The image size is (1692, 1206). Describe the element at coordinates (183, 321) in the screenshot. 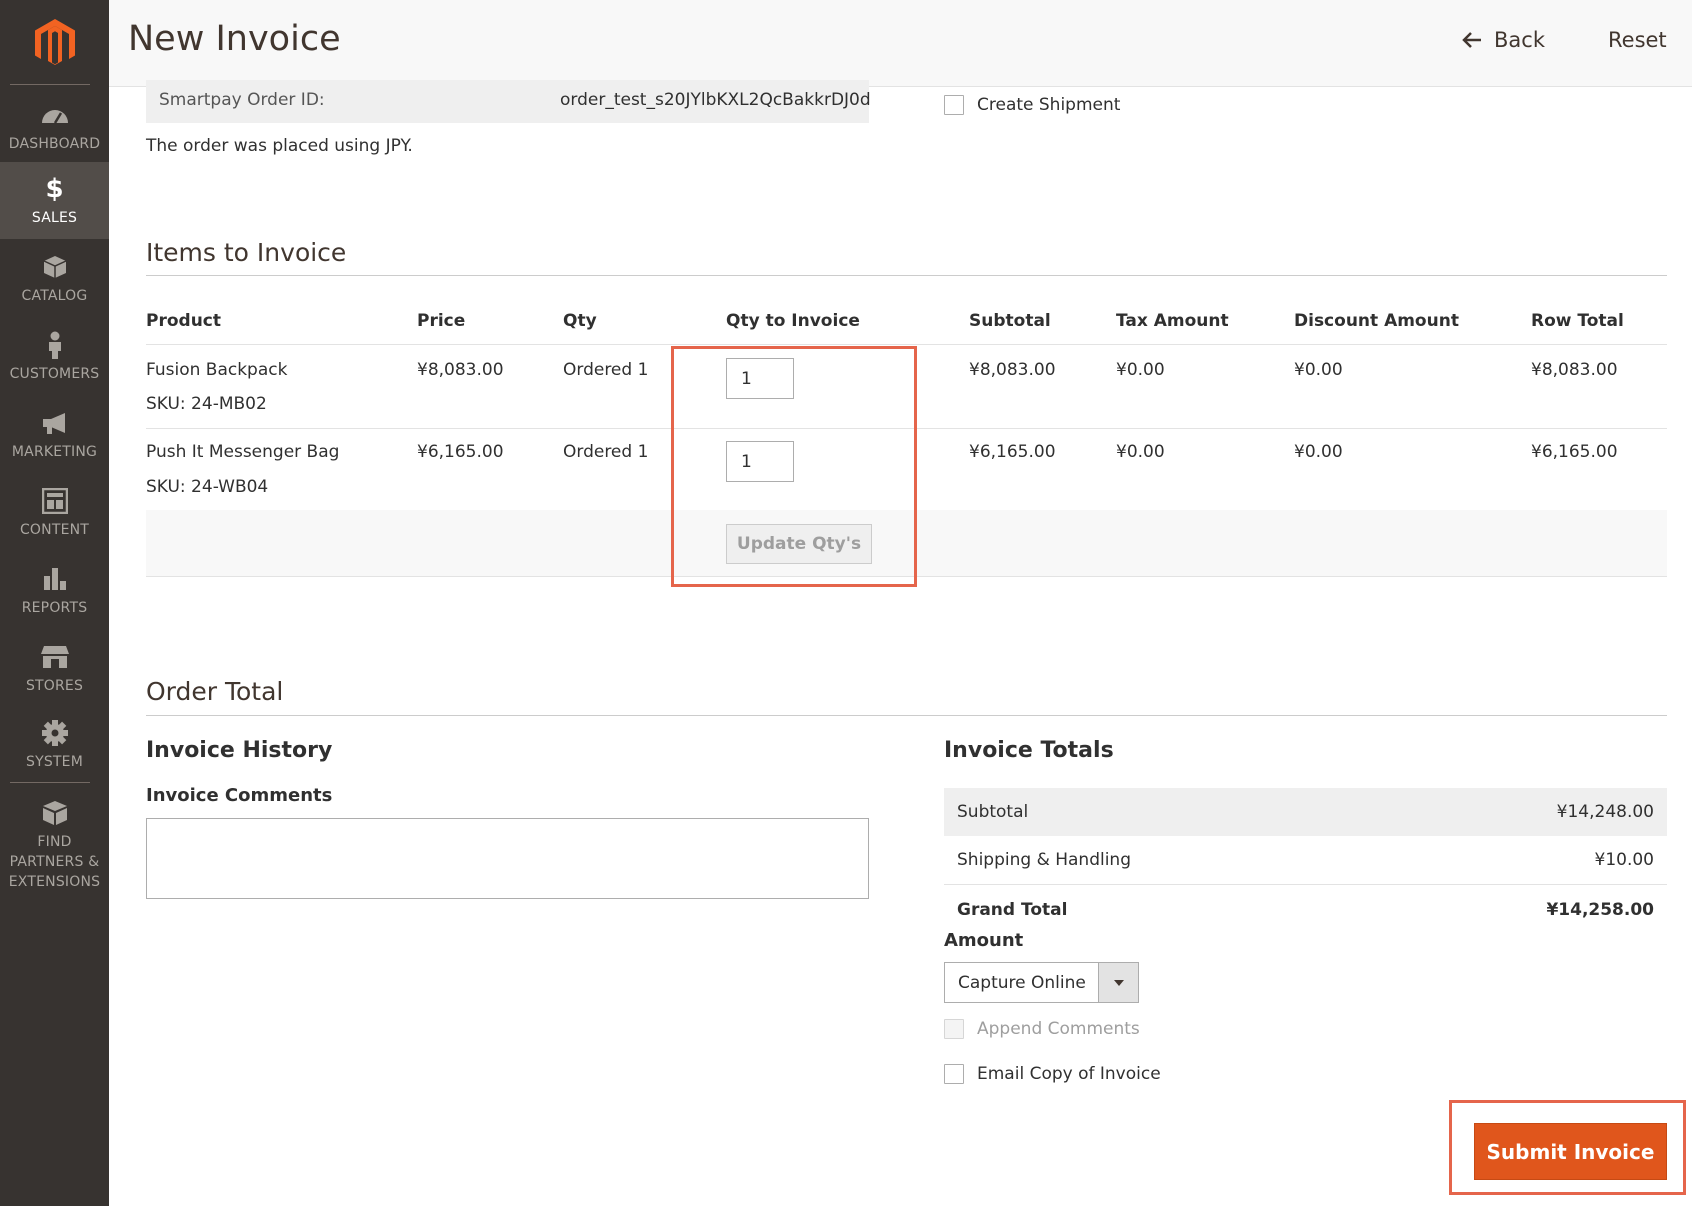

I see `col-header-product: Product` at that location.